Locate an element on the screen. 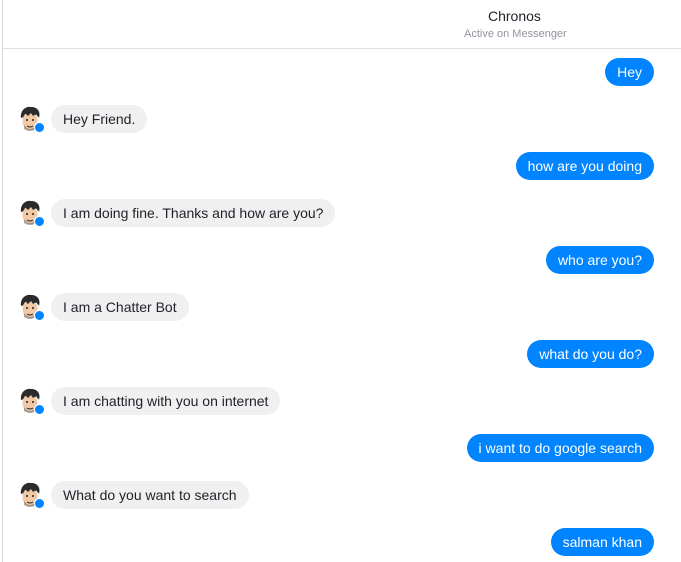 This screenshot has height=562, width=681. incoming-message: What do you want to search is located at coordinates (150, 495).